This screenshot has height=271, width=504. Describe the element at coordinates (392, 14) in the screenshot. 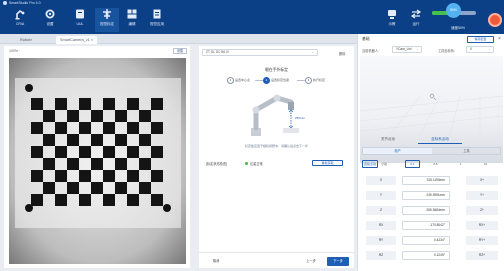

I see `teach-icon` at that location.